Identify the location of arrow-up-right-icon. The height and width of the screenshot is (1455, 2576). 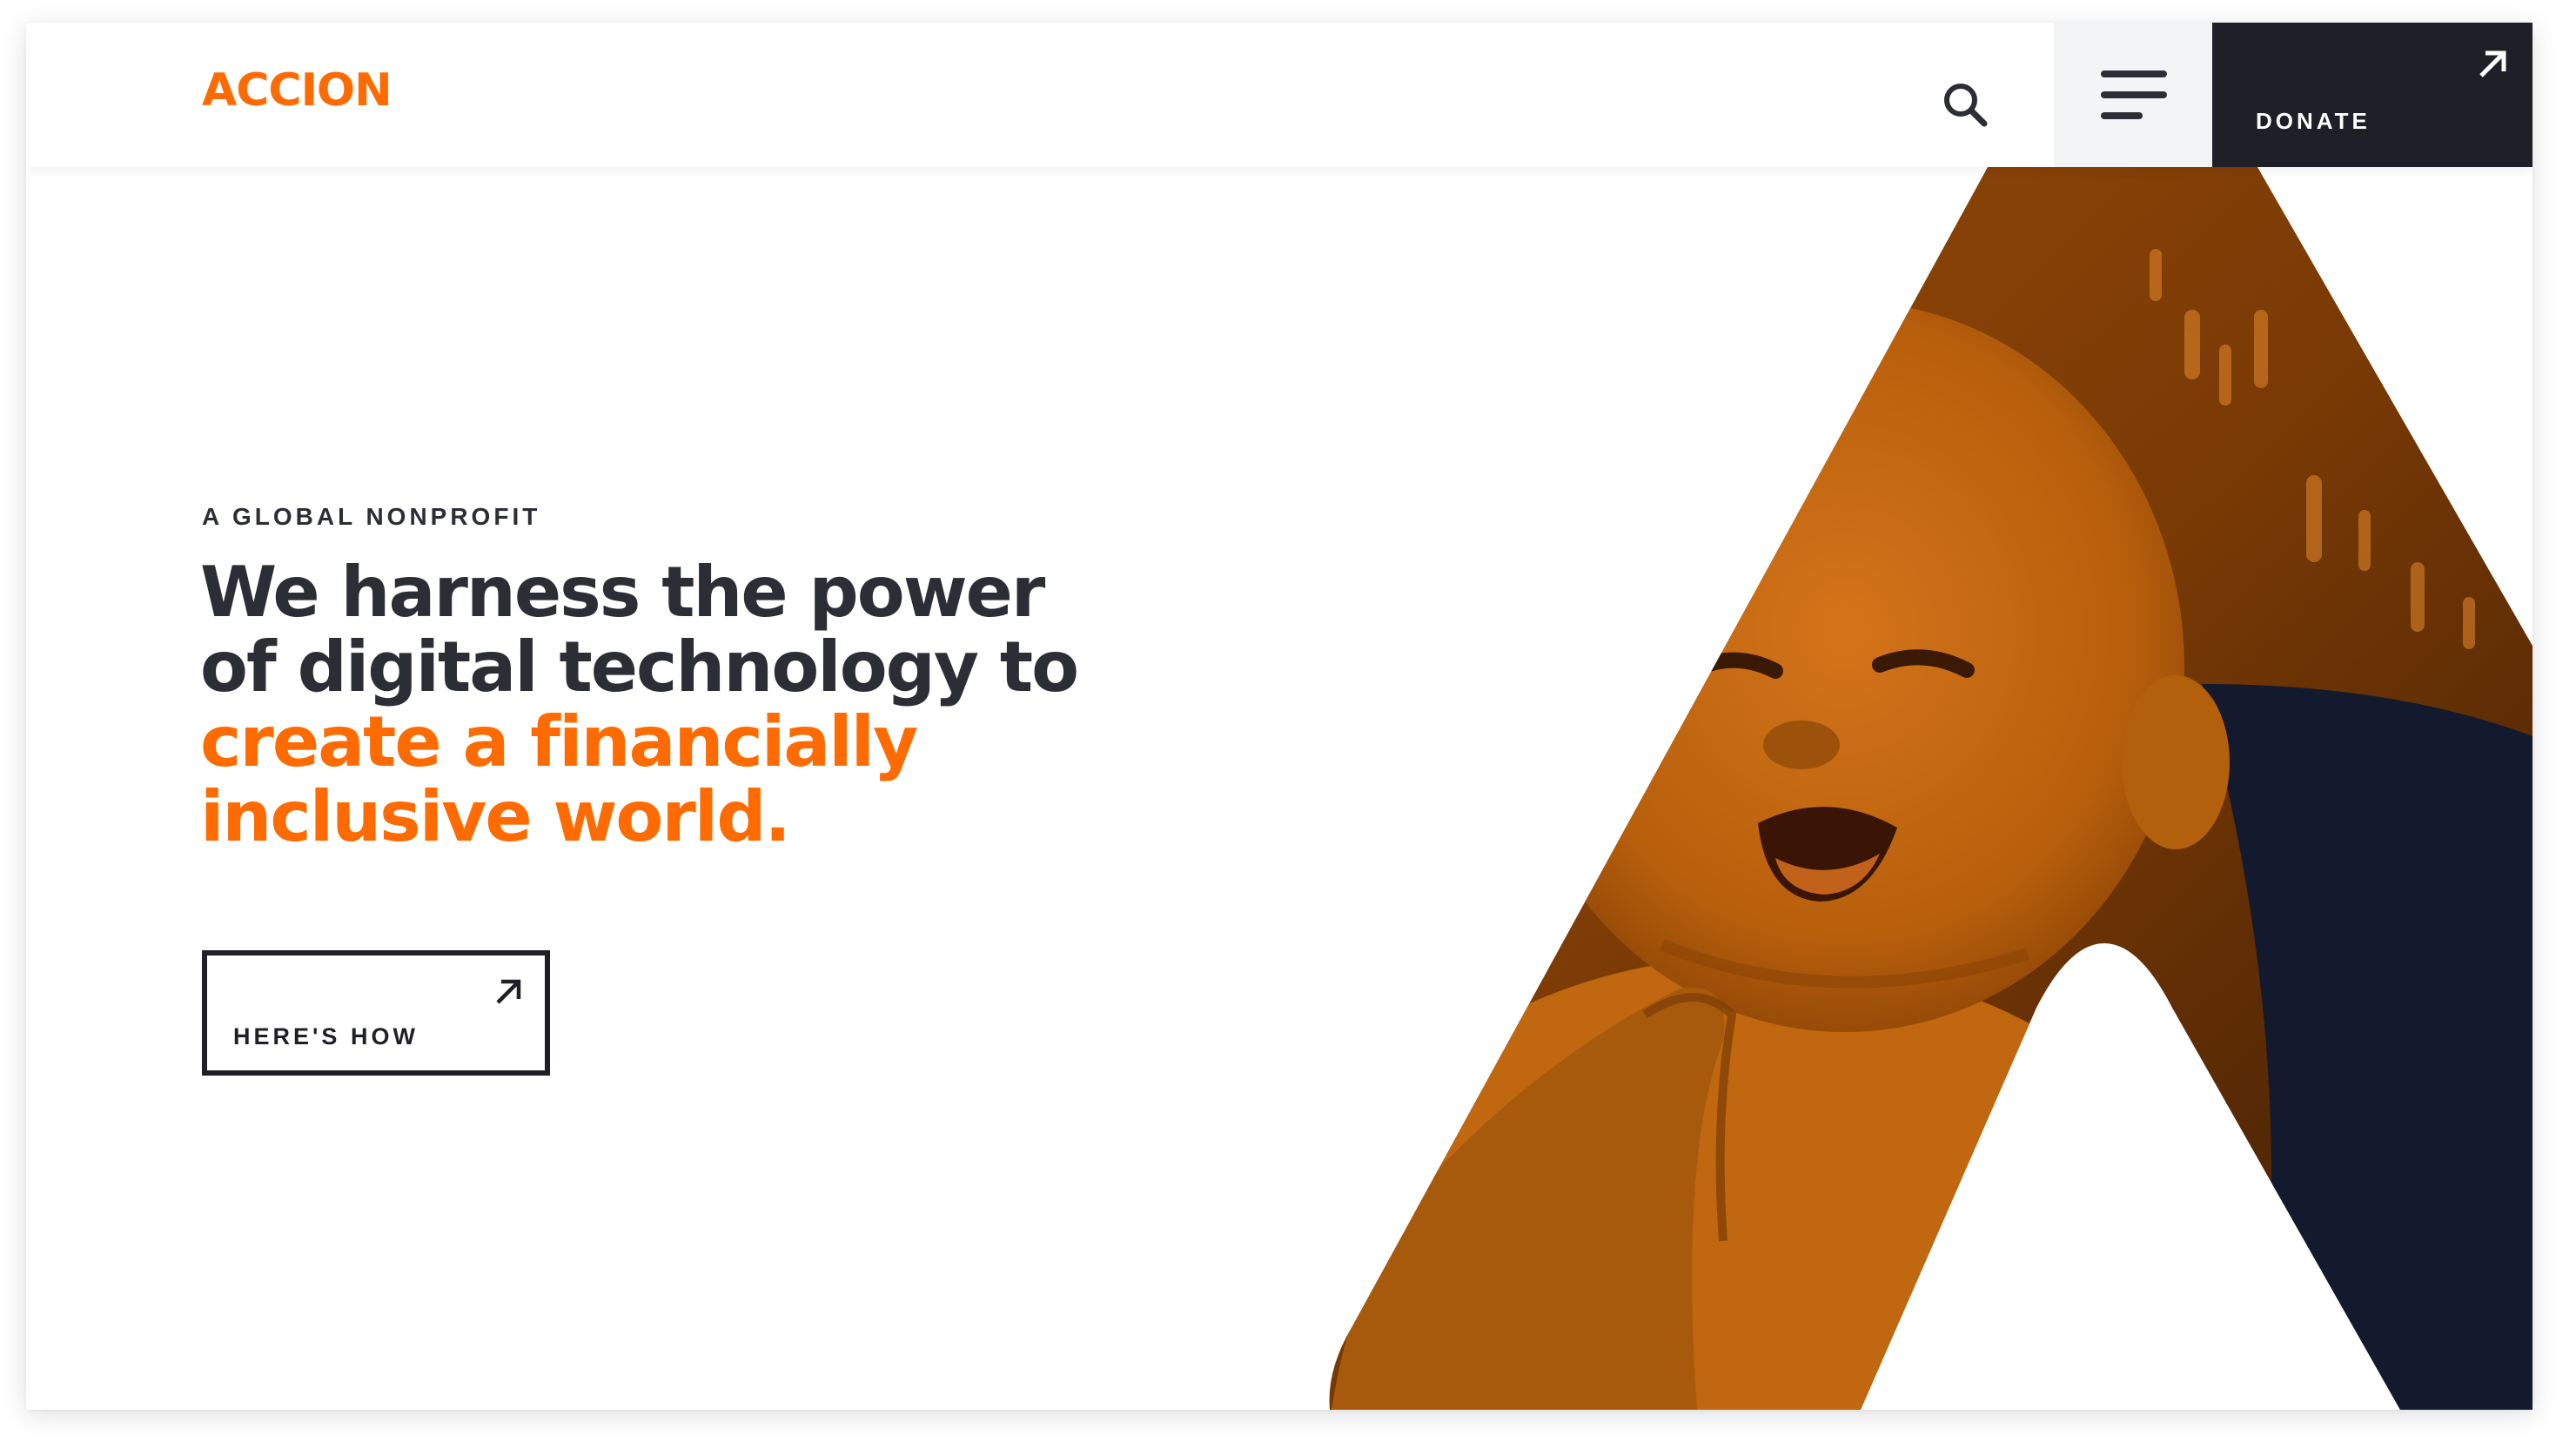
(2492, 63).